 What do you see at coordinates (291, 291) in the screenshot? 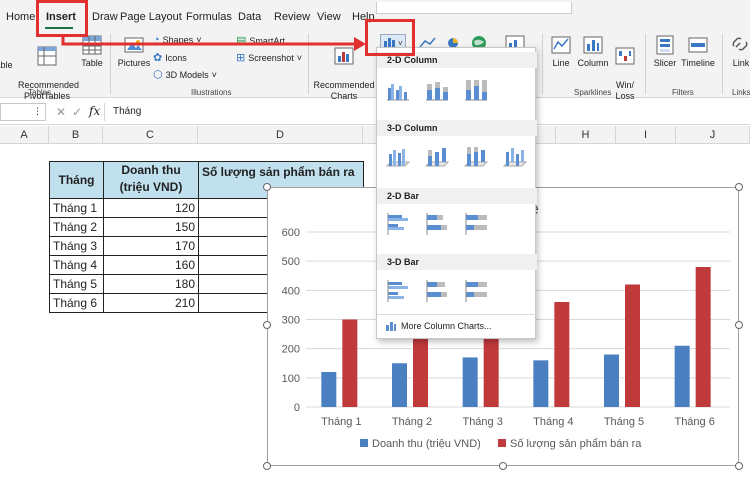
I see `y-tick-label: 400` at bounding box center [291, 291].